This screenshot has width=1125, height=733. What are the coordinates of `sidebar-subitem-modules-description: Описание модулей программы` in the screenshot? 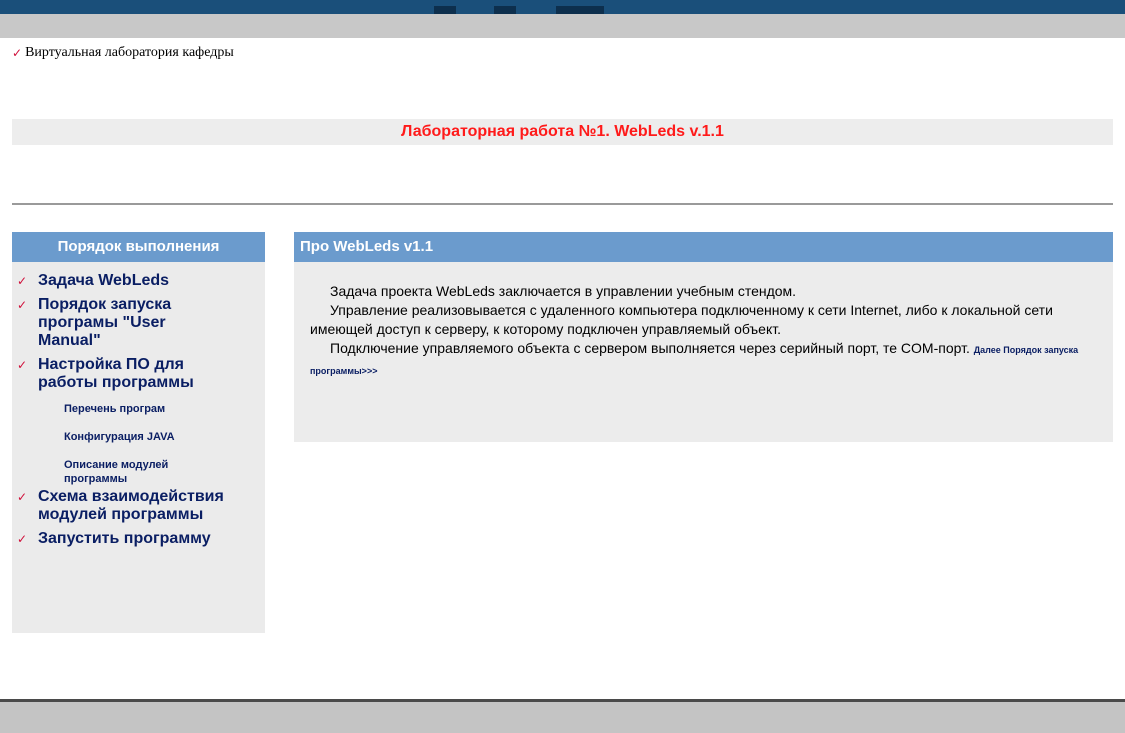 It's located at (113, 472).